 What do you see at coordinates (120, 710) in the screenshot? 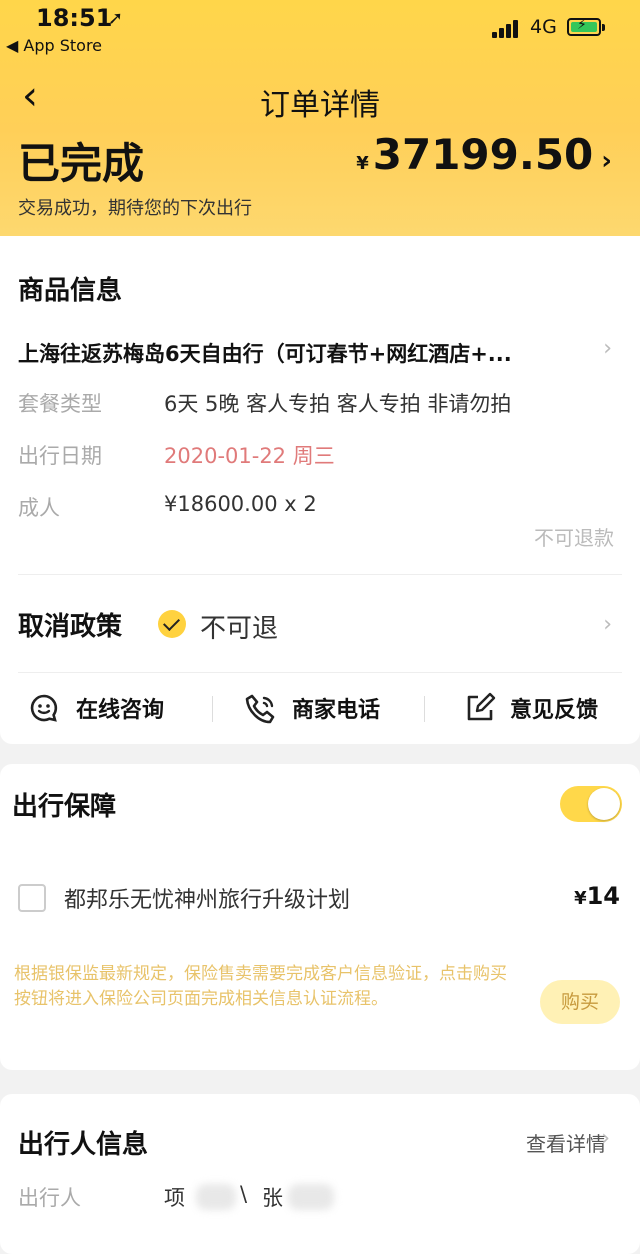
I see `action-label: 在线咨询` at bounding box center [120, 710].